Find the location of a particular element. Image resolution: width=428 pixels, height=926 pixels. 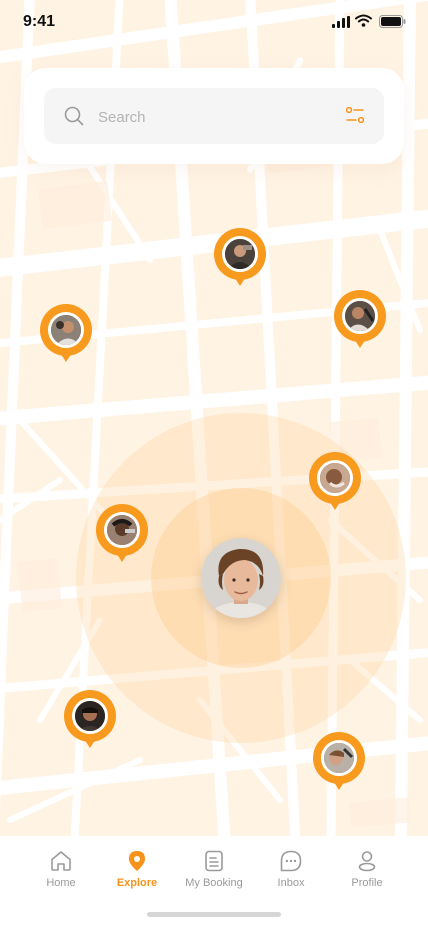

document-icon is located at coordinates (214, 861).